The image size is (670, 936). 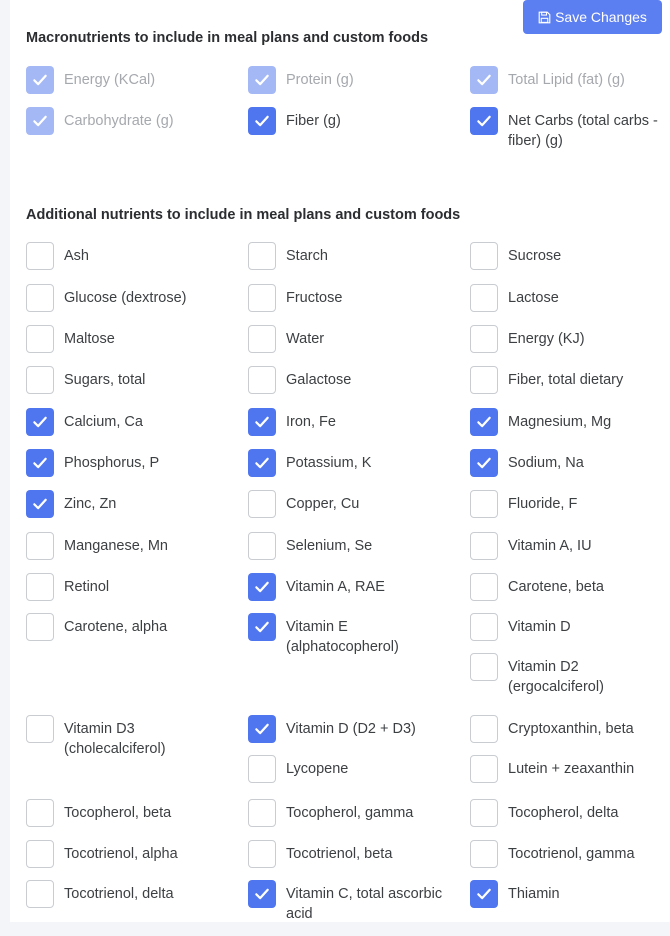 I want to click on nutrient-option-potassium-k: Potassium, K, so click(x=359, y=463).